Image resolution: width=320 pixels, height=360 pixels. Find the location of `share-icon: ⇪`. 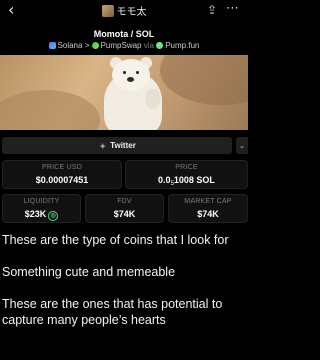

share-icon: ⇪ is located at coordinates (212, 10).